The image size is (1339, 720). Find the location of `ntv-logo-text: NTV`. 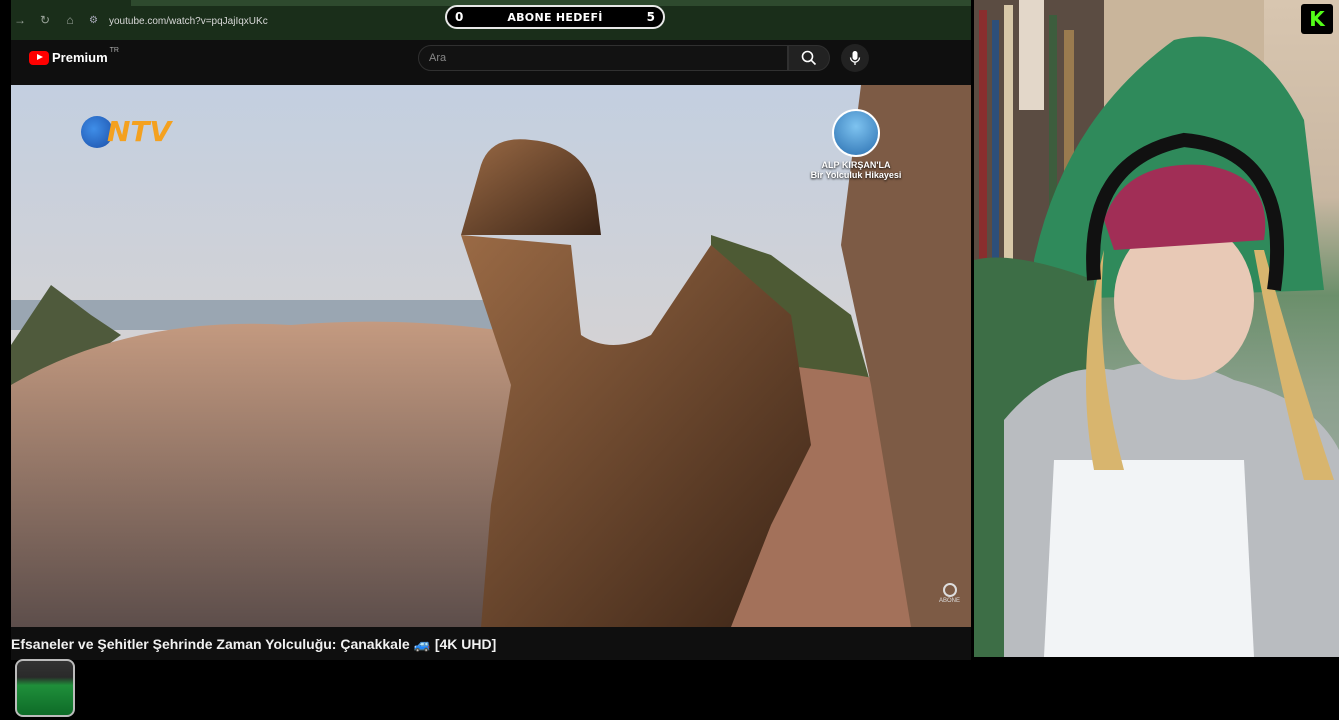

ntv-logo-text: NTV is located at coordinates (139, 131).